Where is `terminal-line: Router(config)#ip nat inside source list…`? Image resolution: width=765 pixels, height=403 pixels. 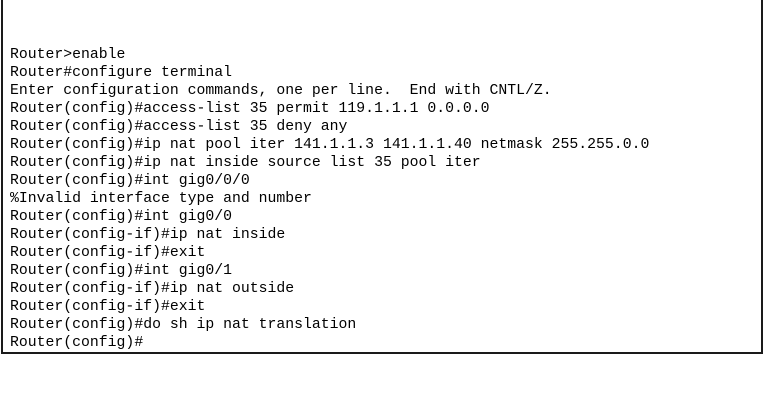
terminal-line: Router(config)#ip nat inside source list… is located at coordinates (245, 163).